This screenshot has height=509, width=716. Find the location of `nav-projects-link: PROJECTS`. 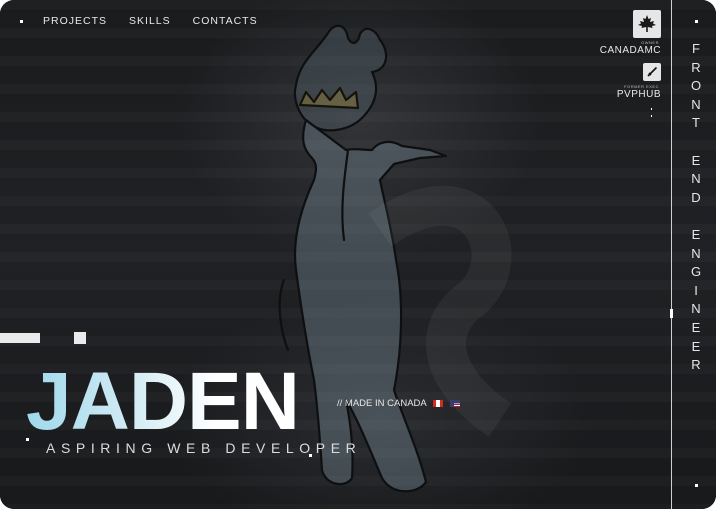

nav-projects-link: PROJECTS is located at coordinates (75, 21).